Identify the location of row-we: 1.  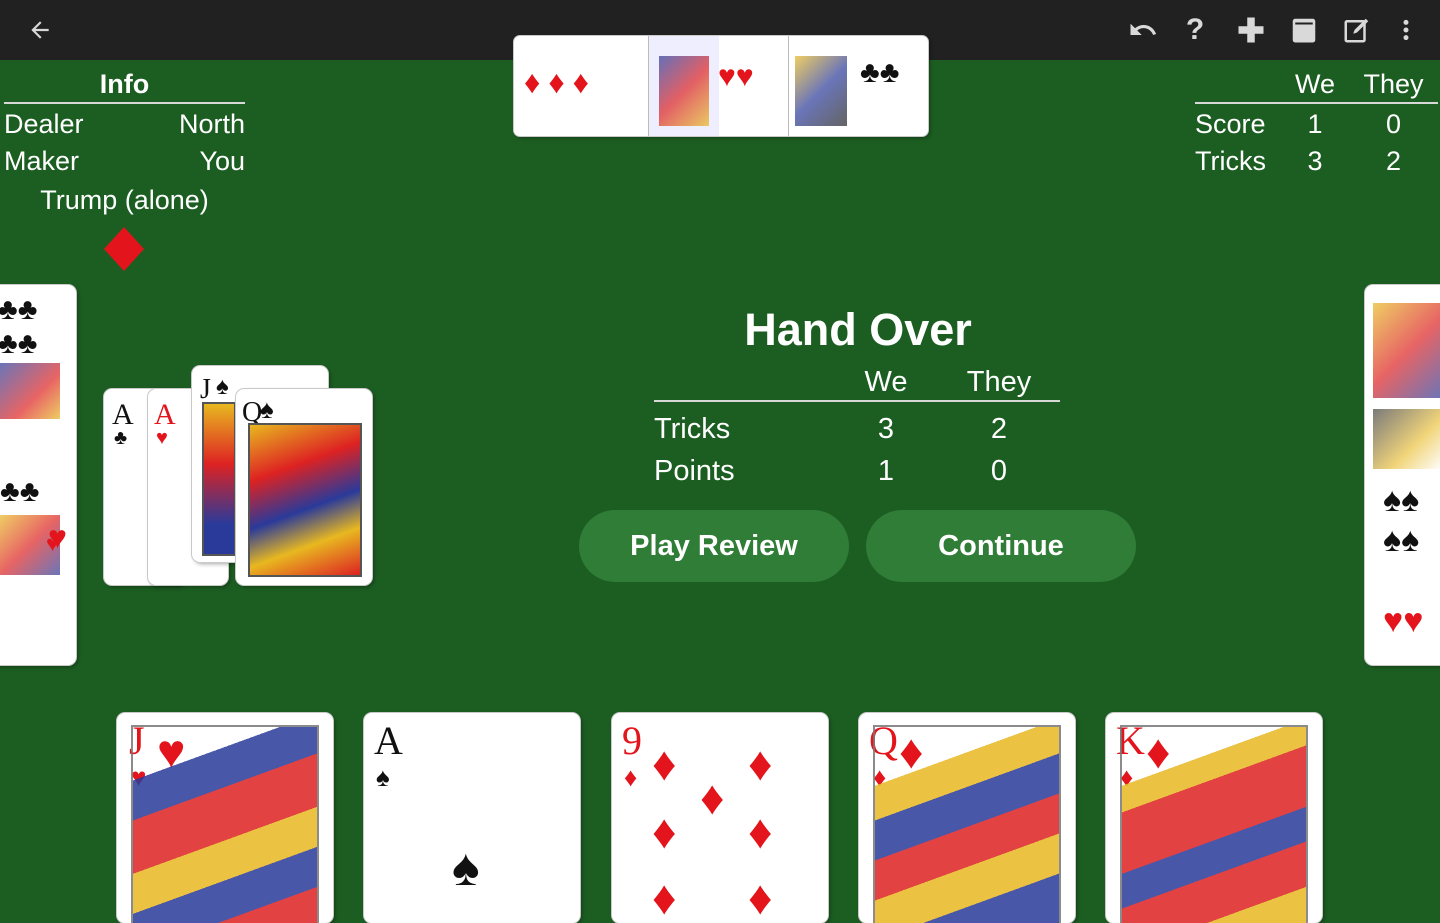
(886, 471).